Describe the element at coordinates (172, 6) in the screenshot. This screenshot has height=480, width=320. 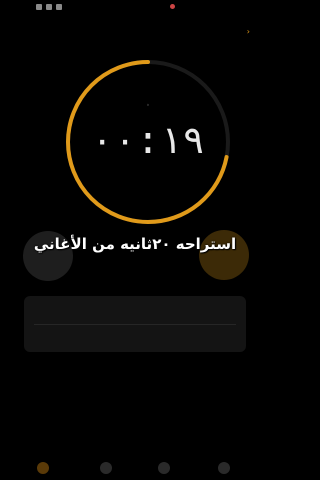
I see `recording-indicator-icon` at that location.